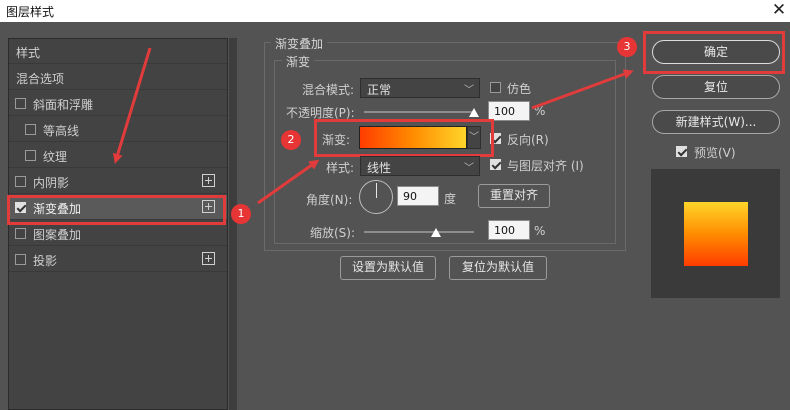  What do you see at coordinates (291, 140) in the screenshot?
I see `step-badge-2: 2` at bounding box center [291, 140].